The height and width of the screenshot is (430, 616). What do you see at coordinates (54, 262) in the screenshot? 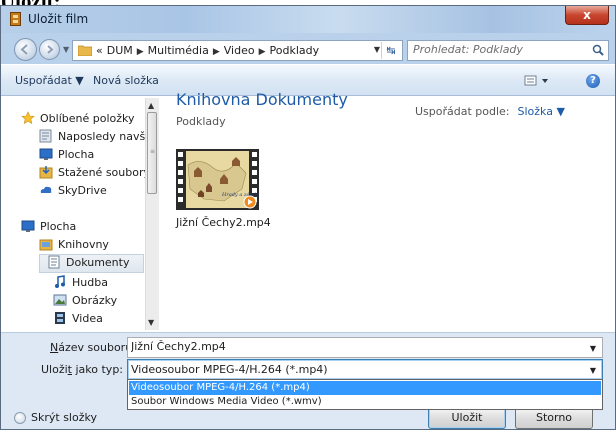
I see `documents-icon` at bounding box center [54, 262].